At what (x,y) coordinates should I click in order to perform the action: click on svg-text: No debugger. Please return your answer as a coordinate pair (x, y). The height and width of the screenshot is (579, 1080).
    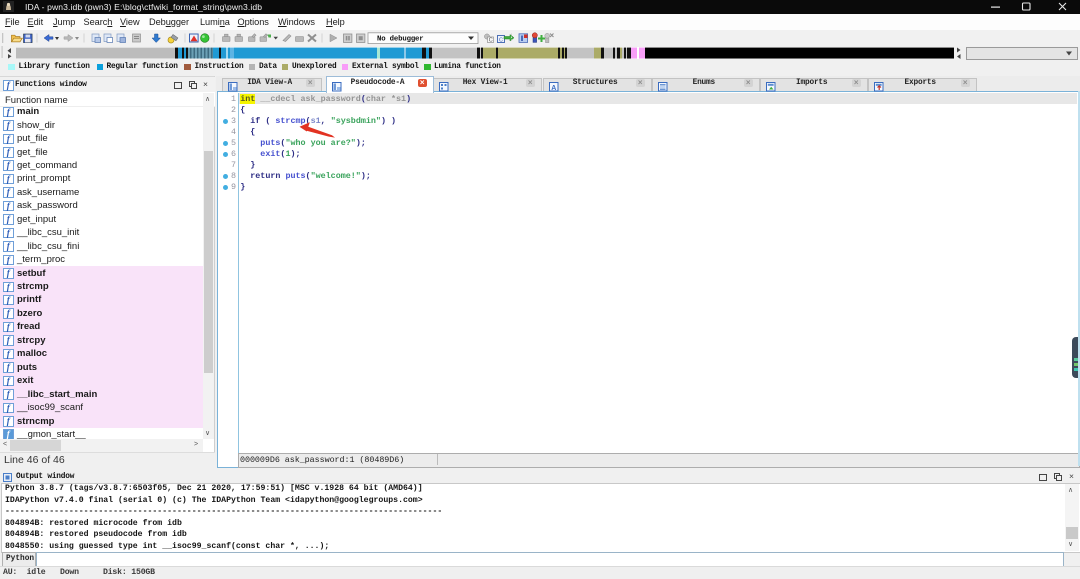
    Looking at the image, I should click on (400, 40).